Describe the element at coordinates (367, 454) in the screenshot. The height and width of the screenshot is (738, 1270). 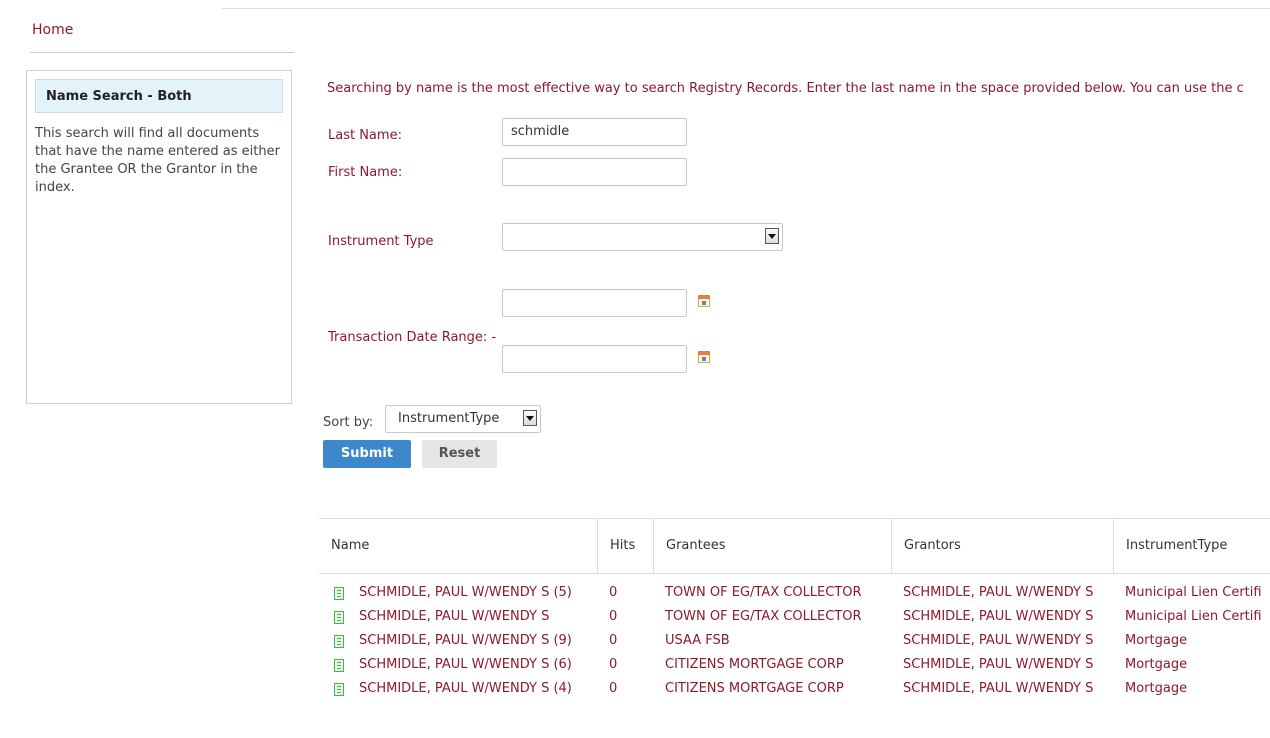
I see `submit-button: Submit` at that location.